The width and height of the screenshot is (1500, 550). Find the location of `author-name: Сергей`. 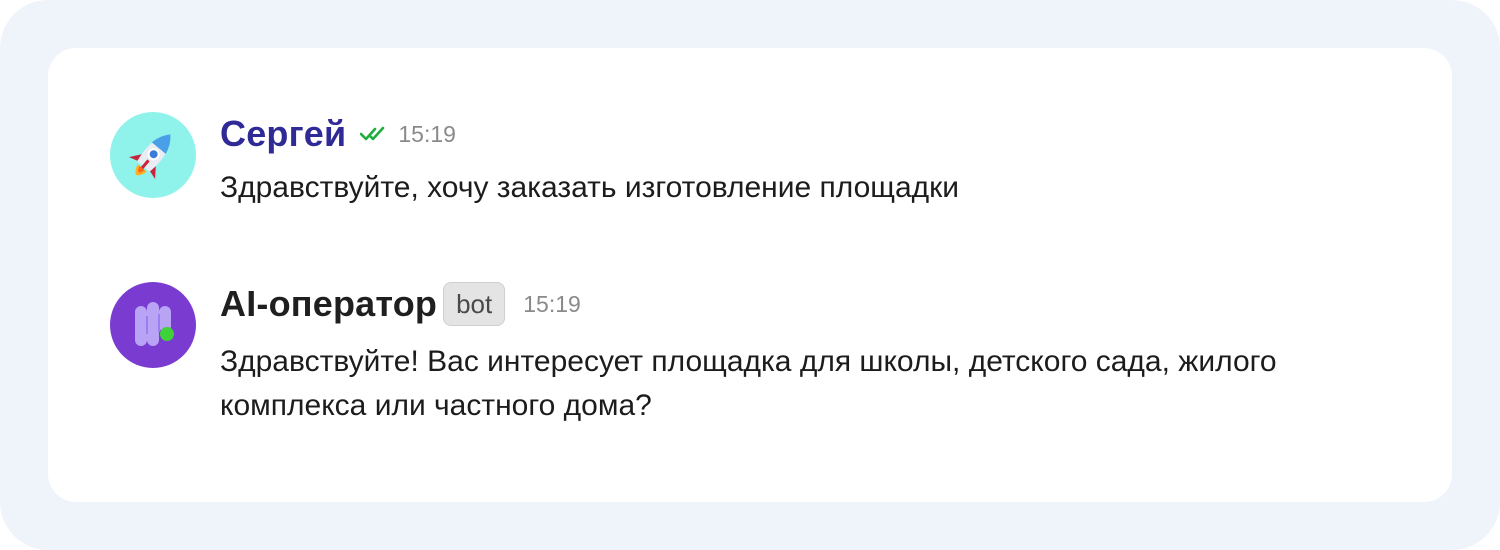

author-name: Сергей is located at coordinates (283, 134).